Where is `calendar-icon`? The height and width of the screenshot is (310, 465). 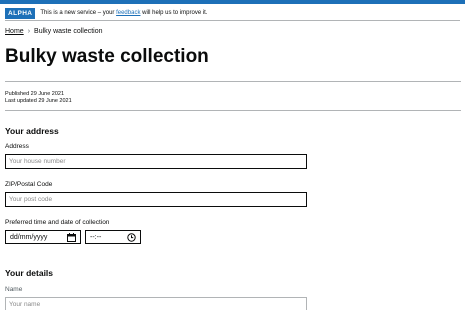 calendar-icon is located at coordinates (71, 237).